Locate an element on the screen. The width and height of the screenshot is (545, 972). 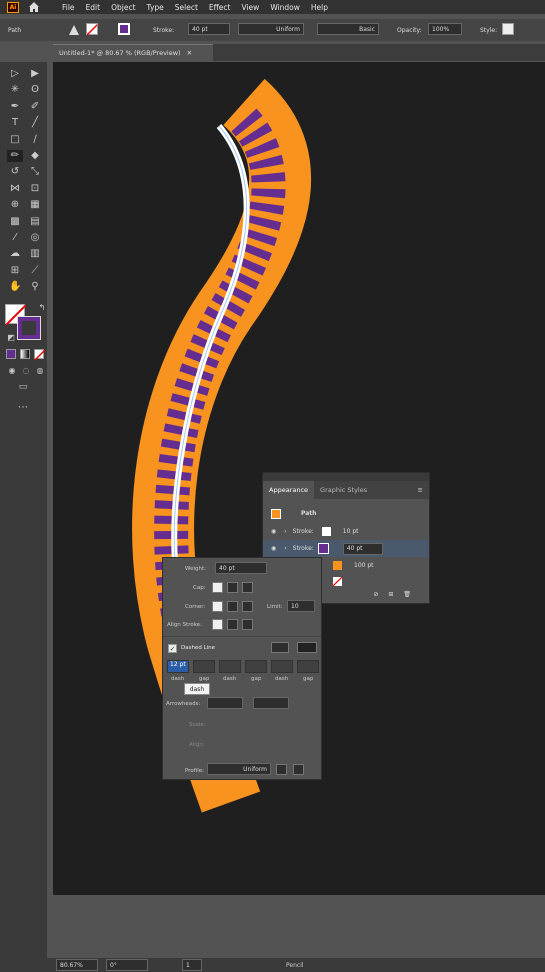
appearance-stroke-row-1: ◉ › Stroke: 10 pt is located at coordinates (346, 531).